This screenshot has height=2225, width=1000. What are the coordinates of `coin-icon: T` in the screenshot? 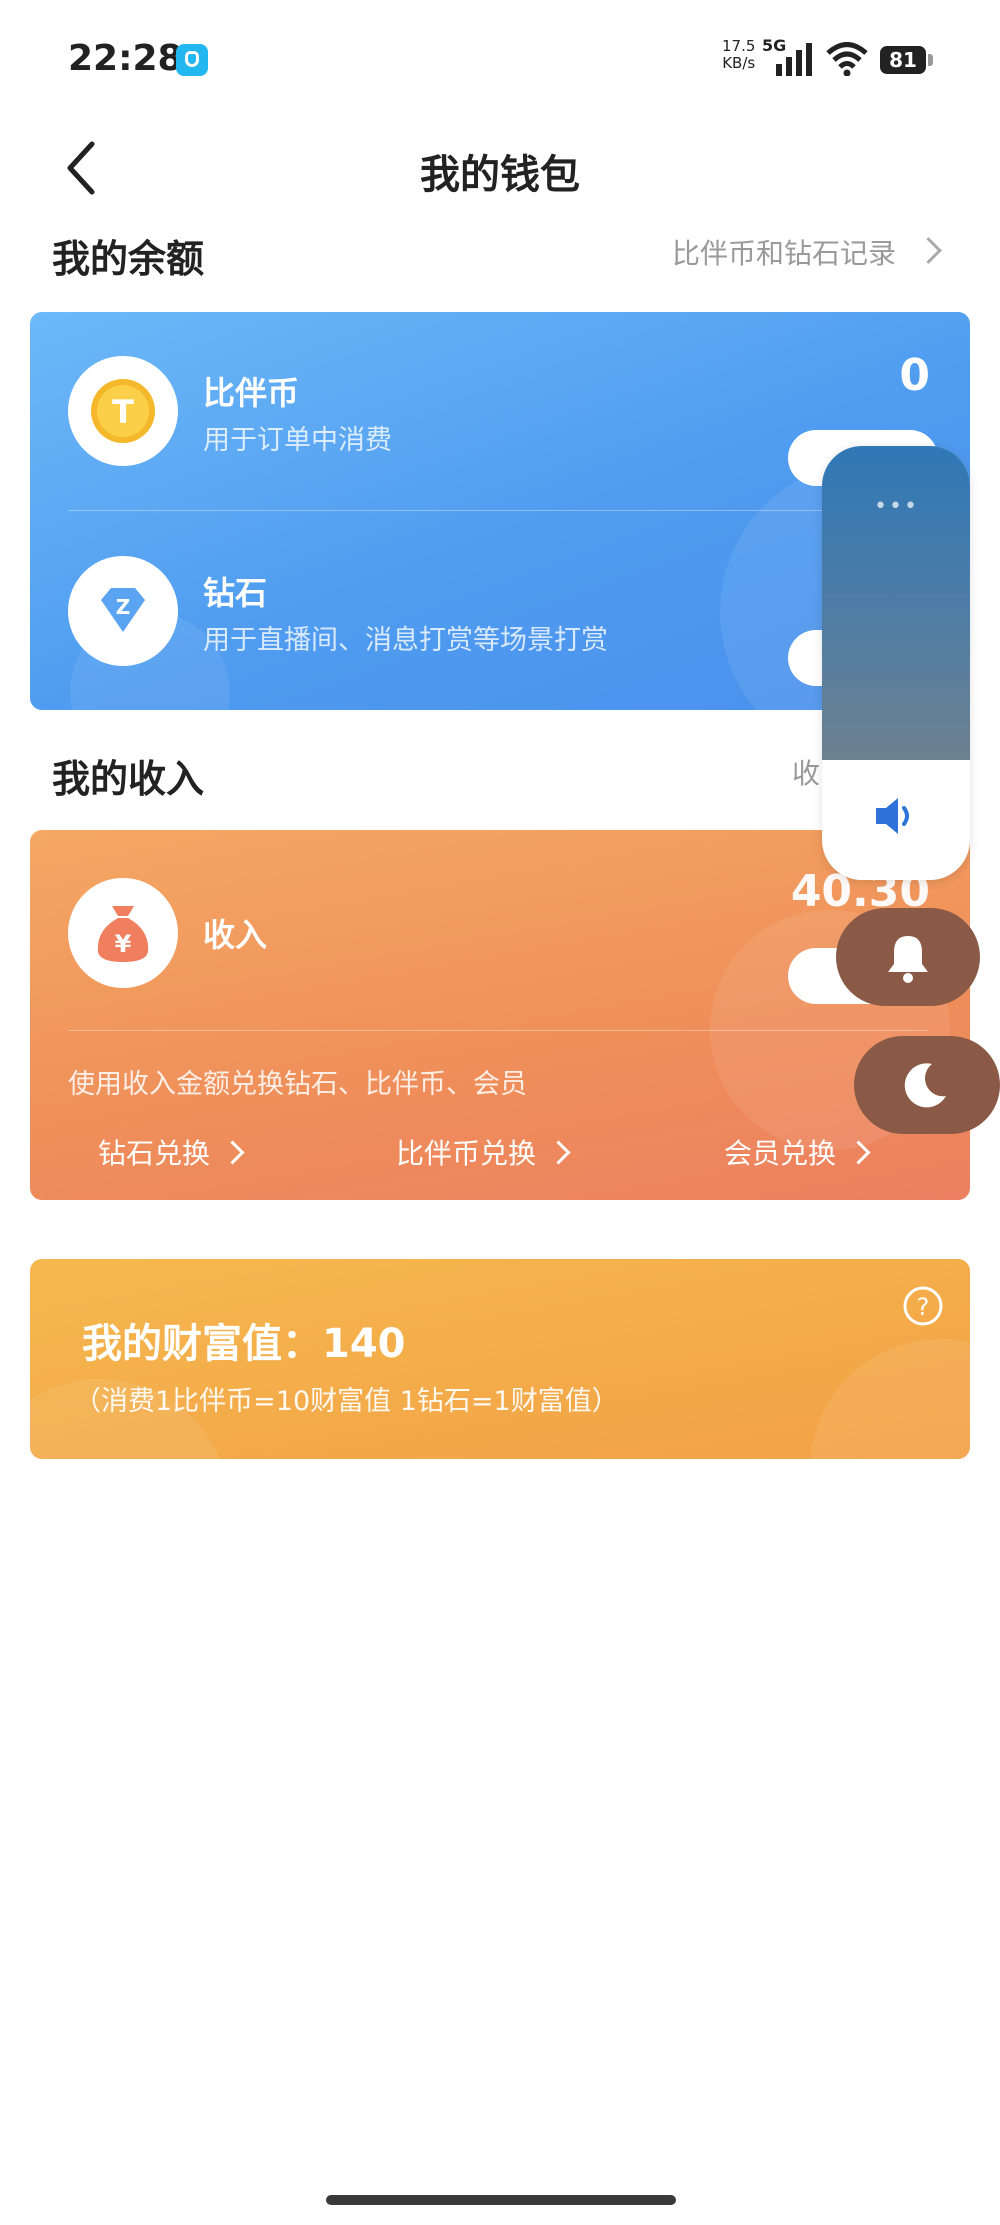 It's located at (123, 411).